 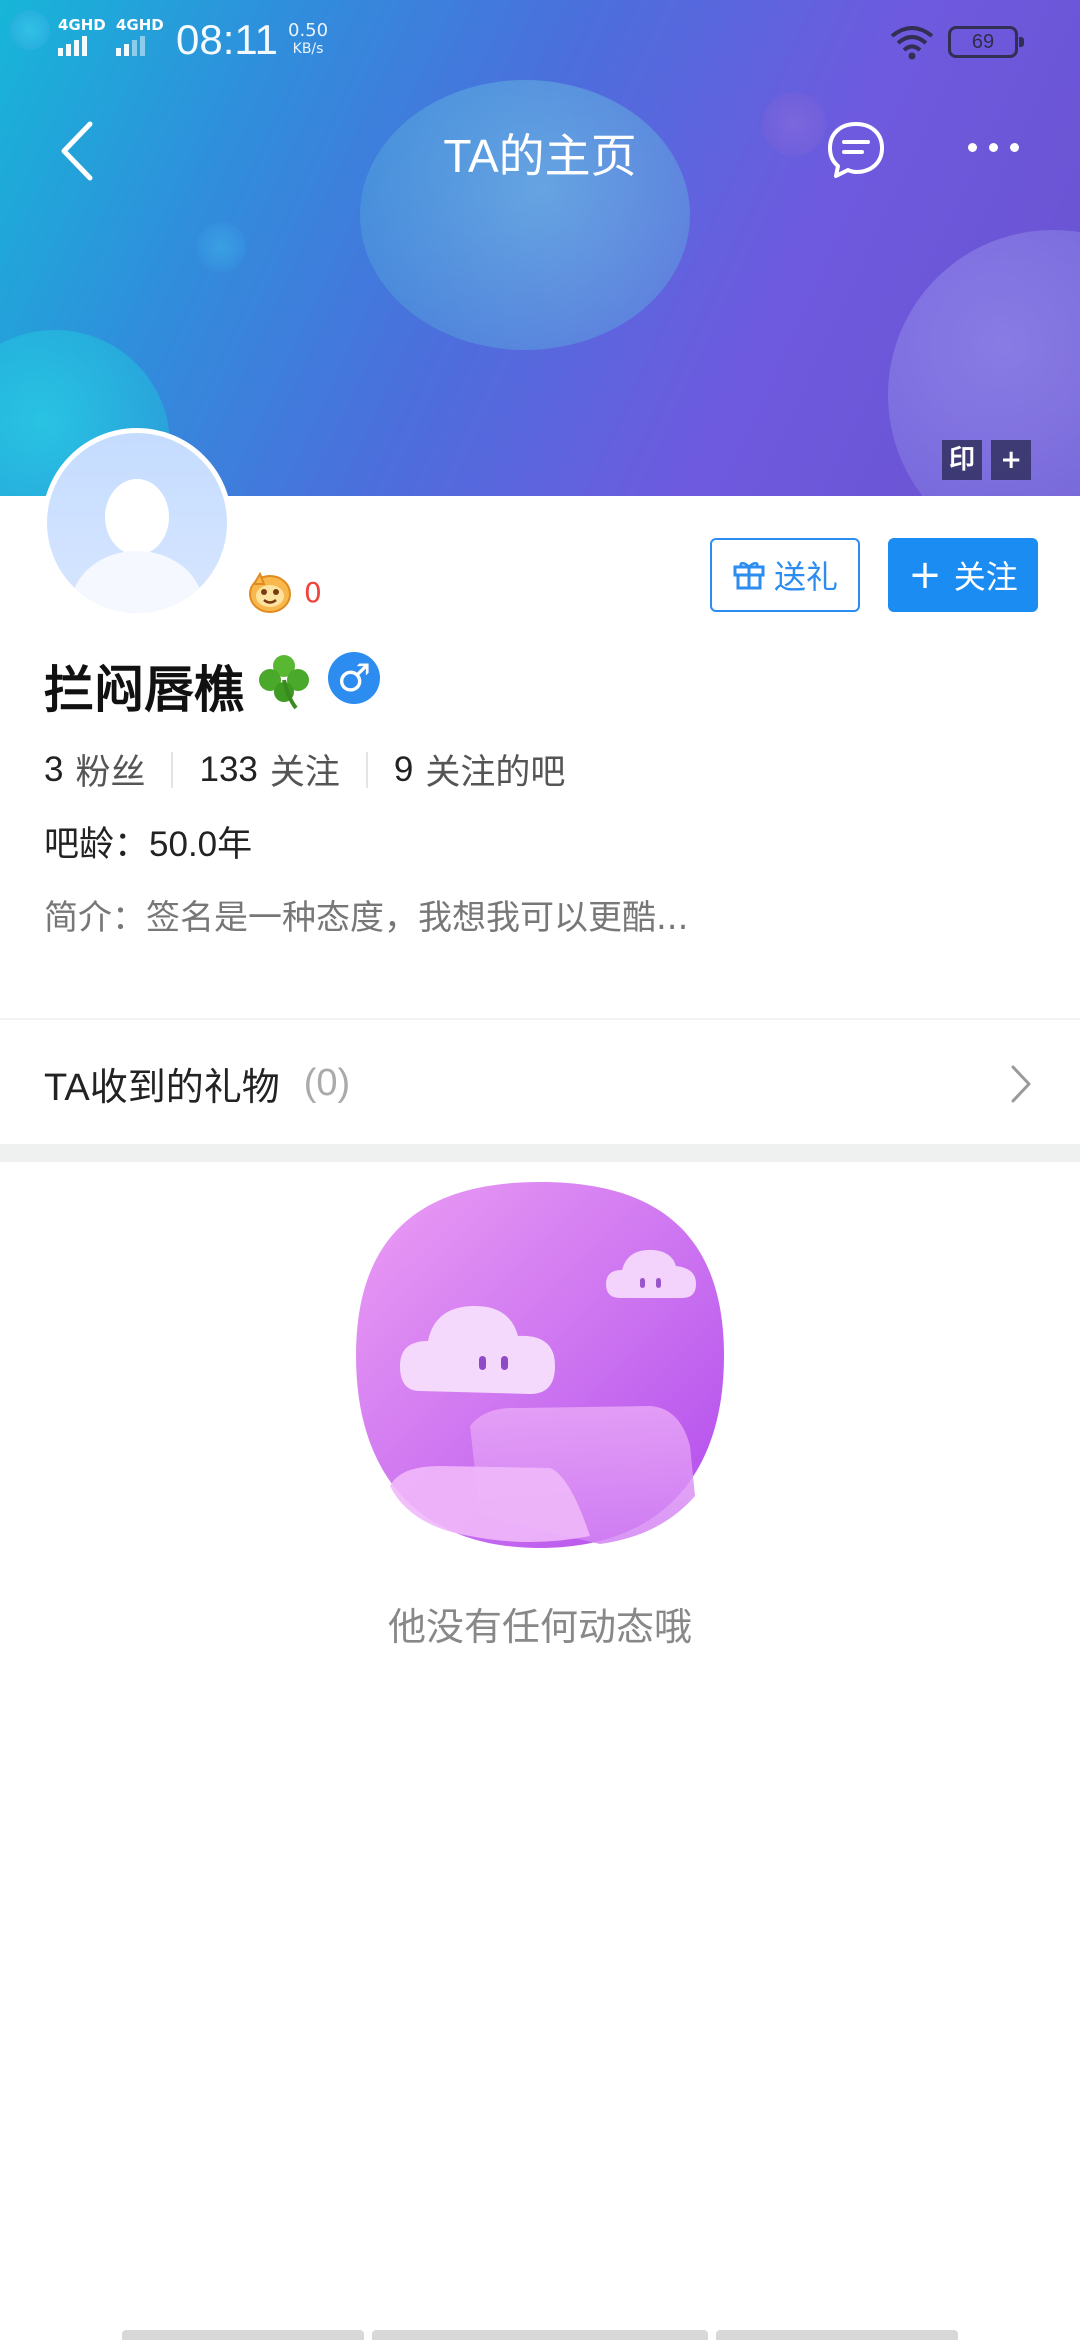 What do you see at coordinates (749, 576) in the screenshot?
I see `gift-icon` at bounding box center [749, 576].